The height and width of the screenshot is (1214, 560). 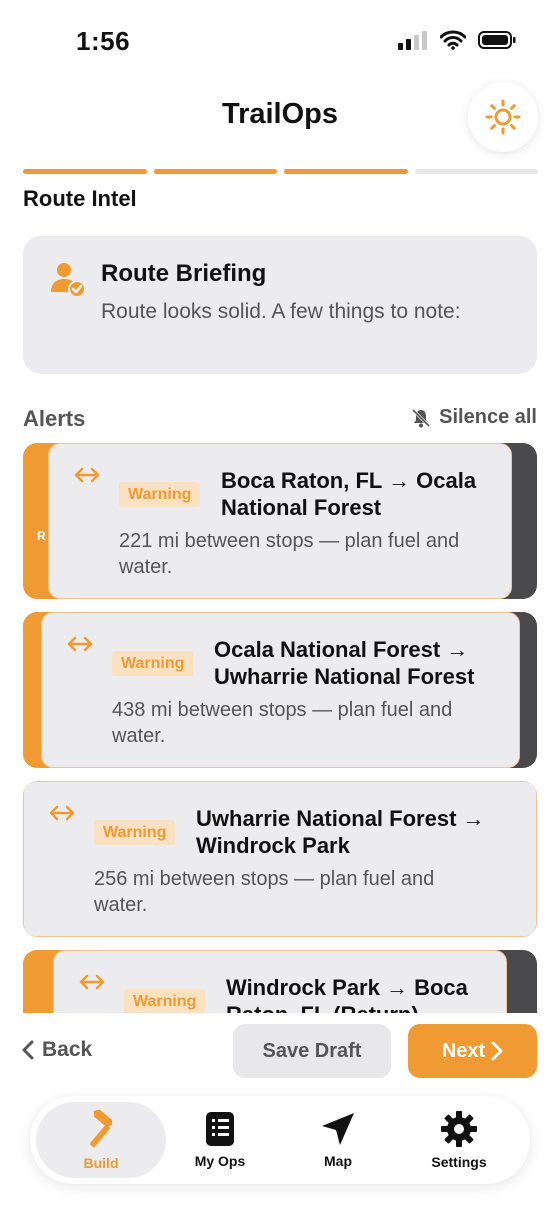 I want to click on tab-settings: Settings, so click(x=459, y=1140).